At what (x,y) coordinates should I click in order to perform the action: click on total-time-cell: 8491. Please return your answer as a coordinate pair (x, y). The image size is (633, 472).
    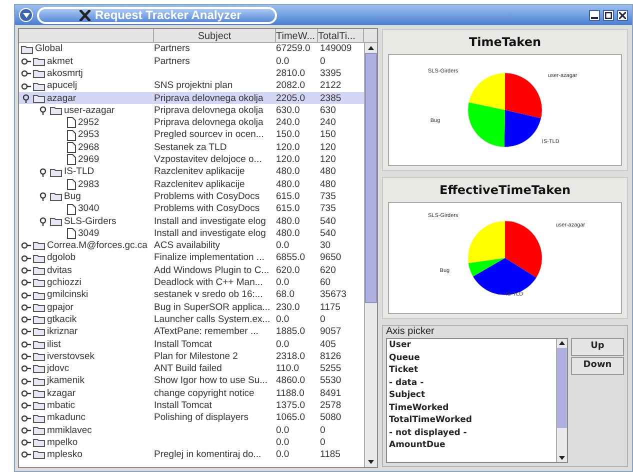
    Looking at the image, I should click on (331, 393).